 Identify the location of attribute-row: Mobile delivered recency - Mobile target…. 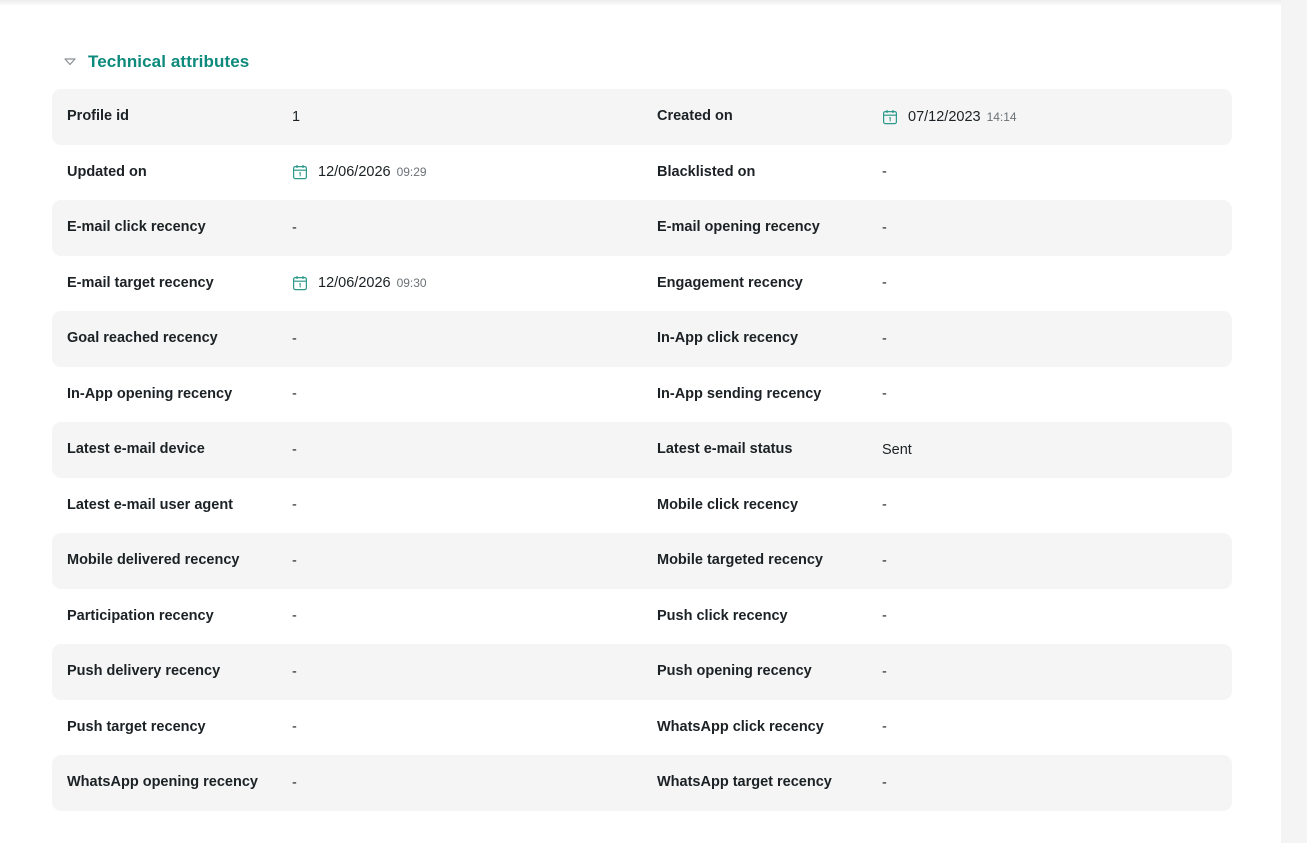
(642, 561).